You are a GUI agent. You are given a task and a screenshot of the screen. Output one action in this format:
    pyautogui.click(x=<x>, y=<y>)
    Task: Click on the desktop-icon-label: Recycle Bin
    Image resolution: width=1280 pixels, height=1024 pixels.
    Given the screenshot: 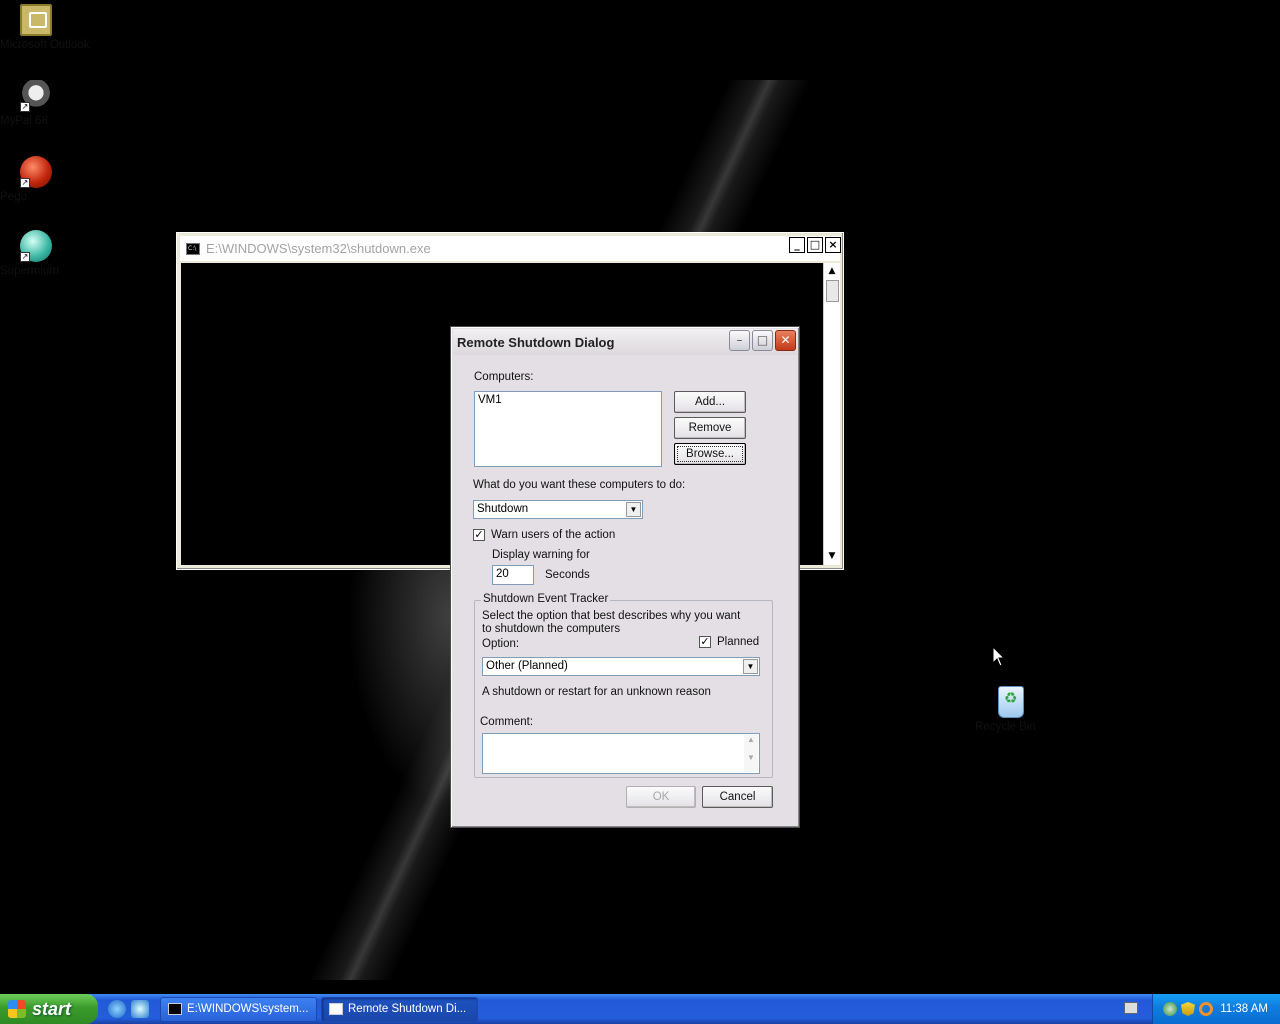 What is the action you would take?
    pyautogui.click(x=1005, y=727)
    